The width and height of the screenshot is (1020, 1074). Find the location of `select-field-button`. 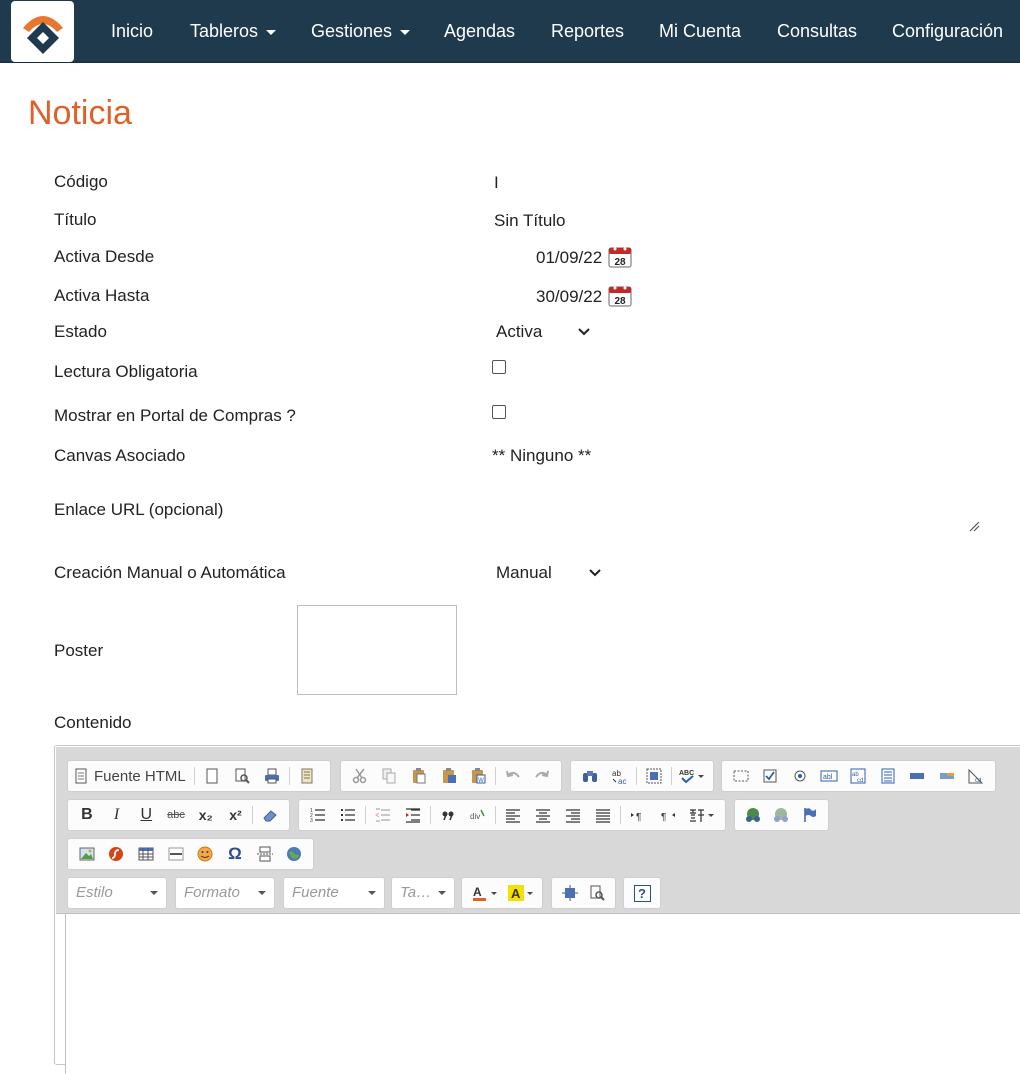

select-field-button is located at coordinates (887, 776).